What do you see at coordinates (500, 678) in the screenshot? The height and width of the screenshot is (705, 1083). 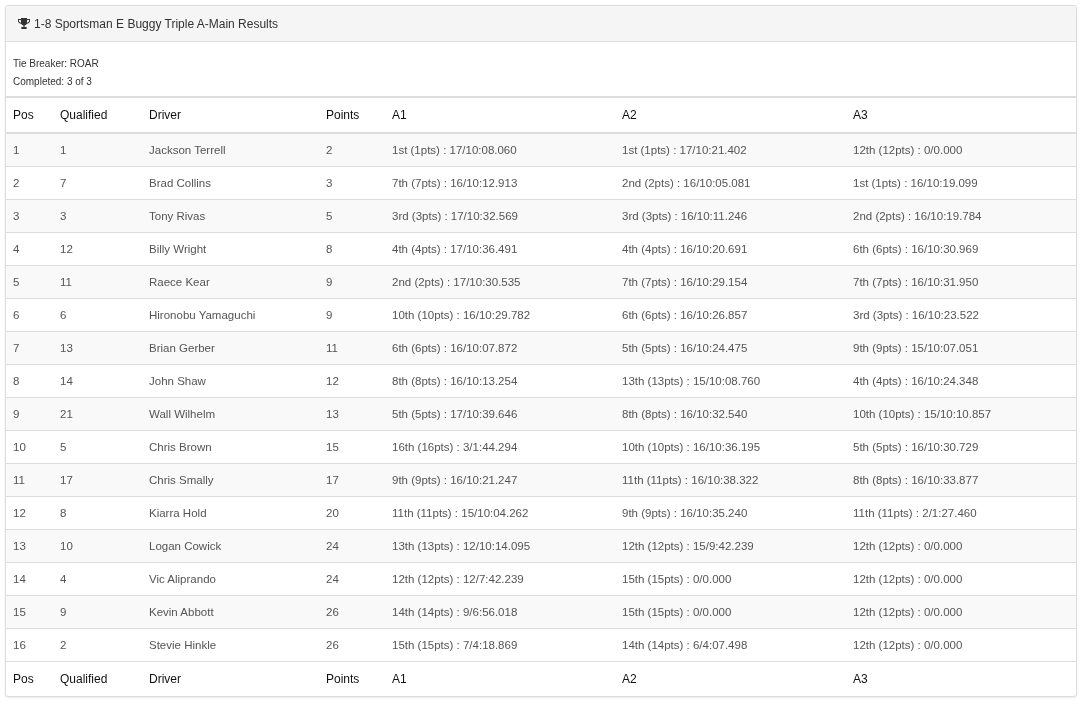 I see `column-footer: A1` at bounding box center [500, 678].